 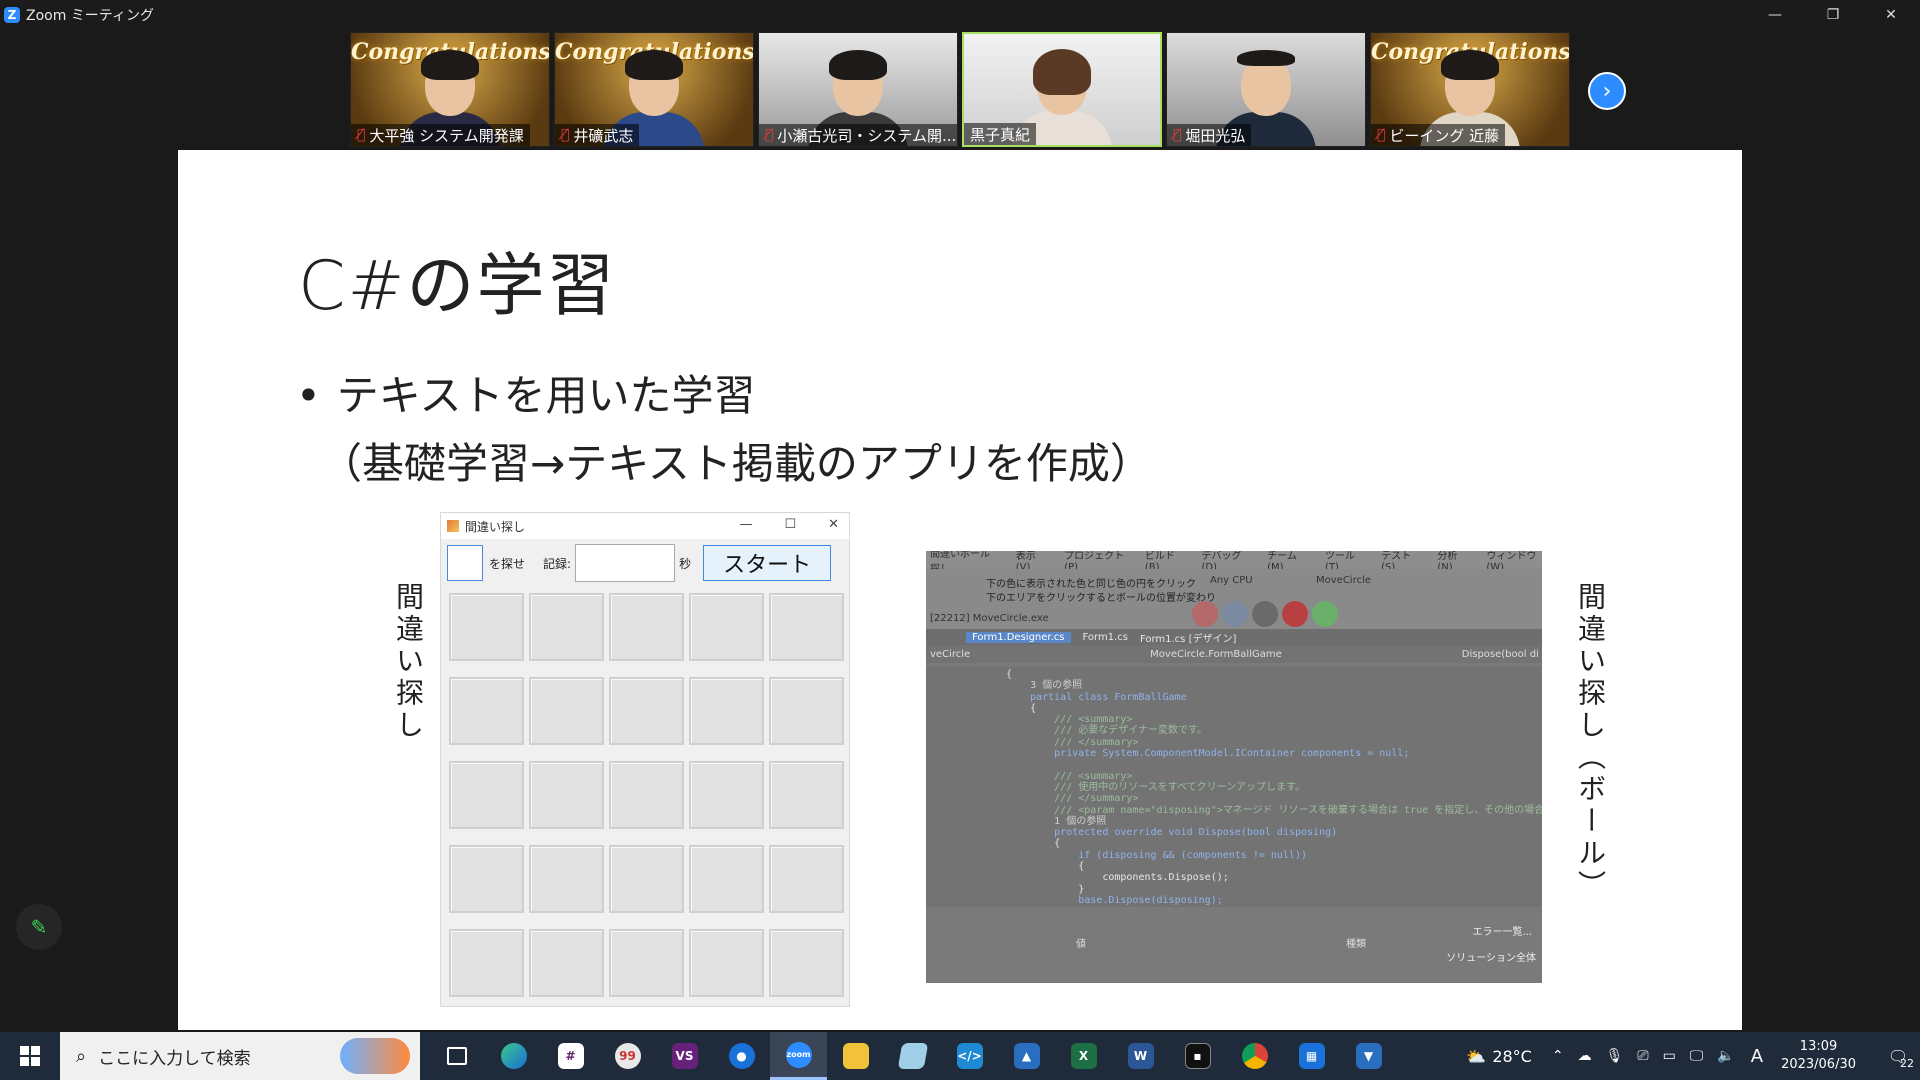 I want to click on cloud-sun-icon: ⛅, so click(x=1476, y=1056).